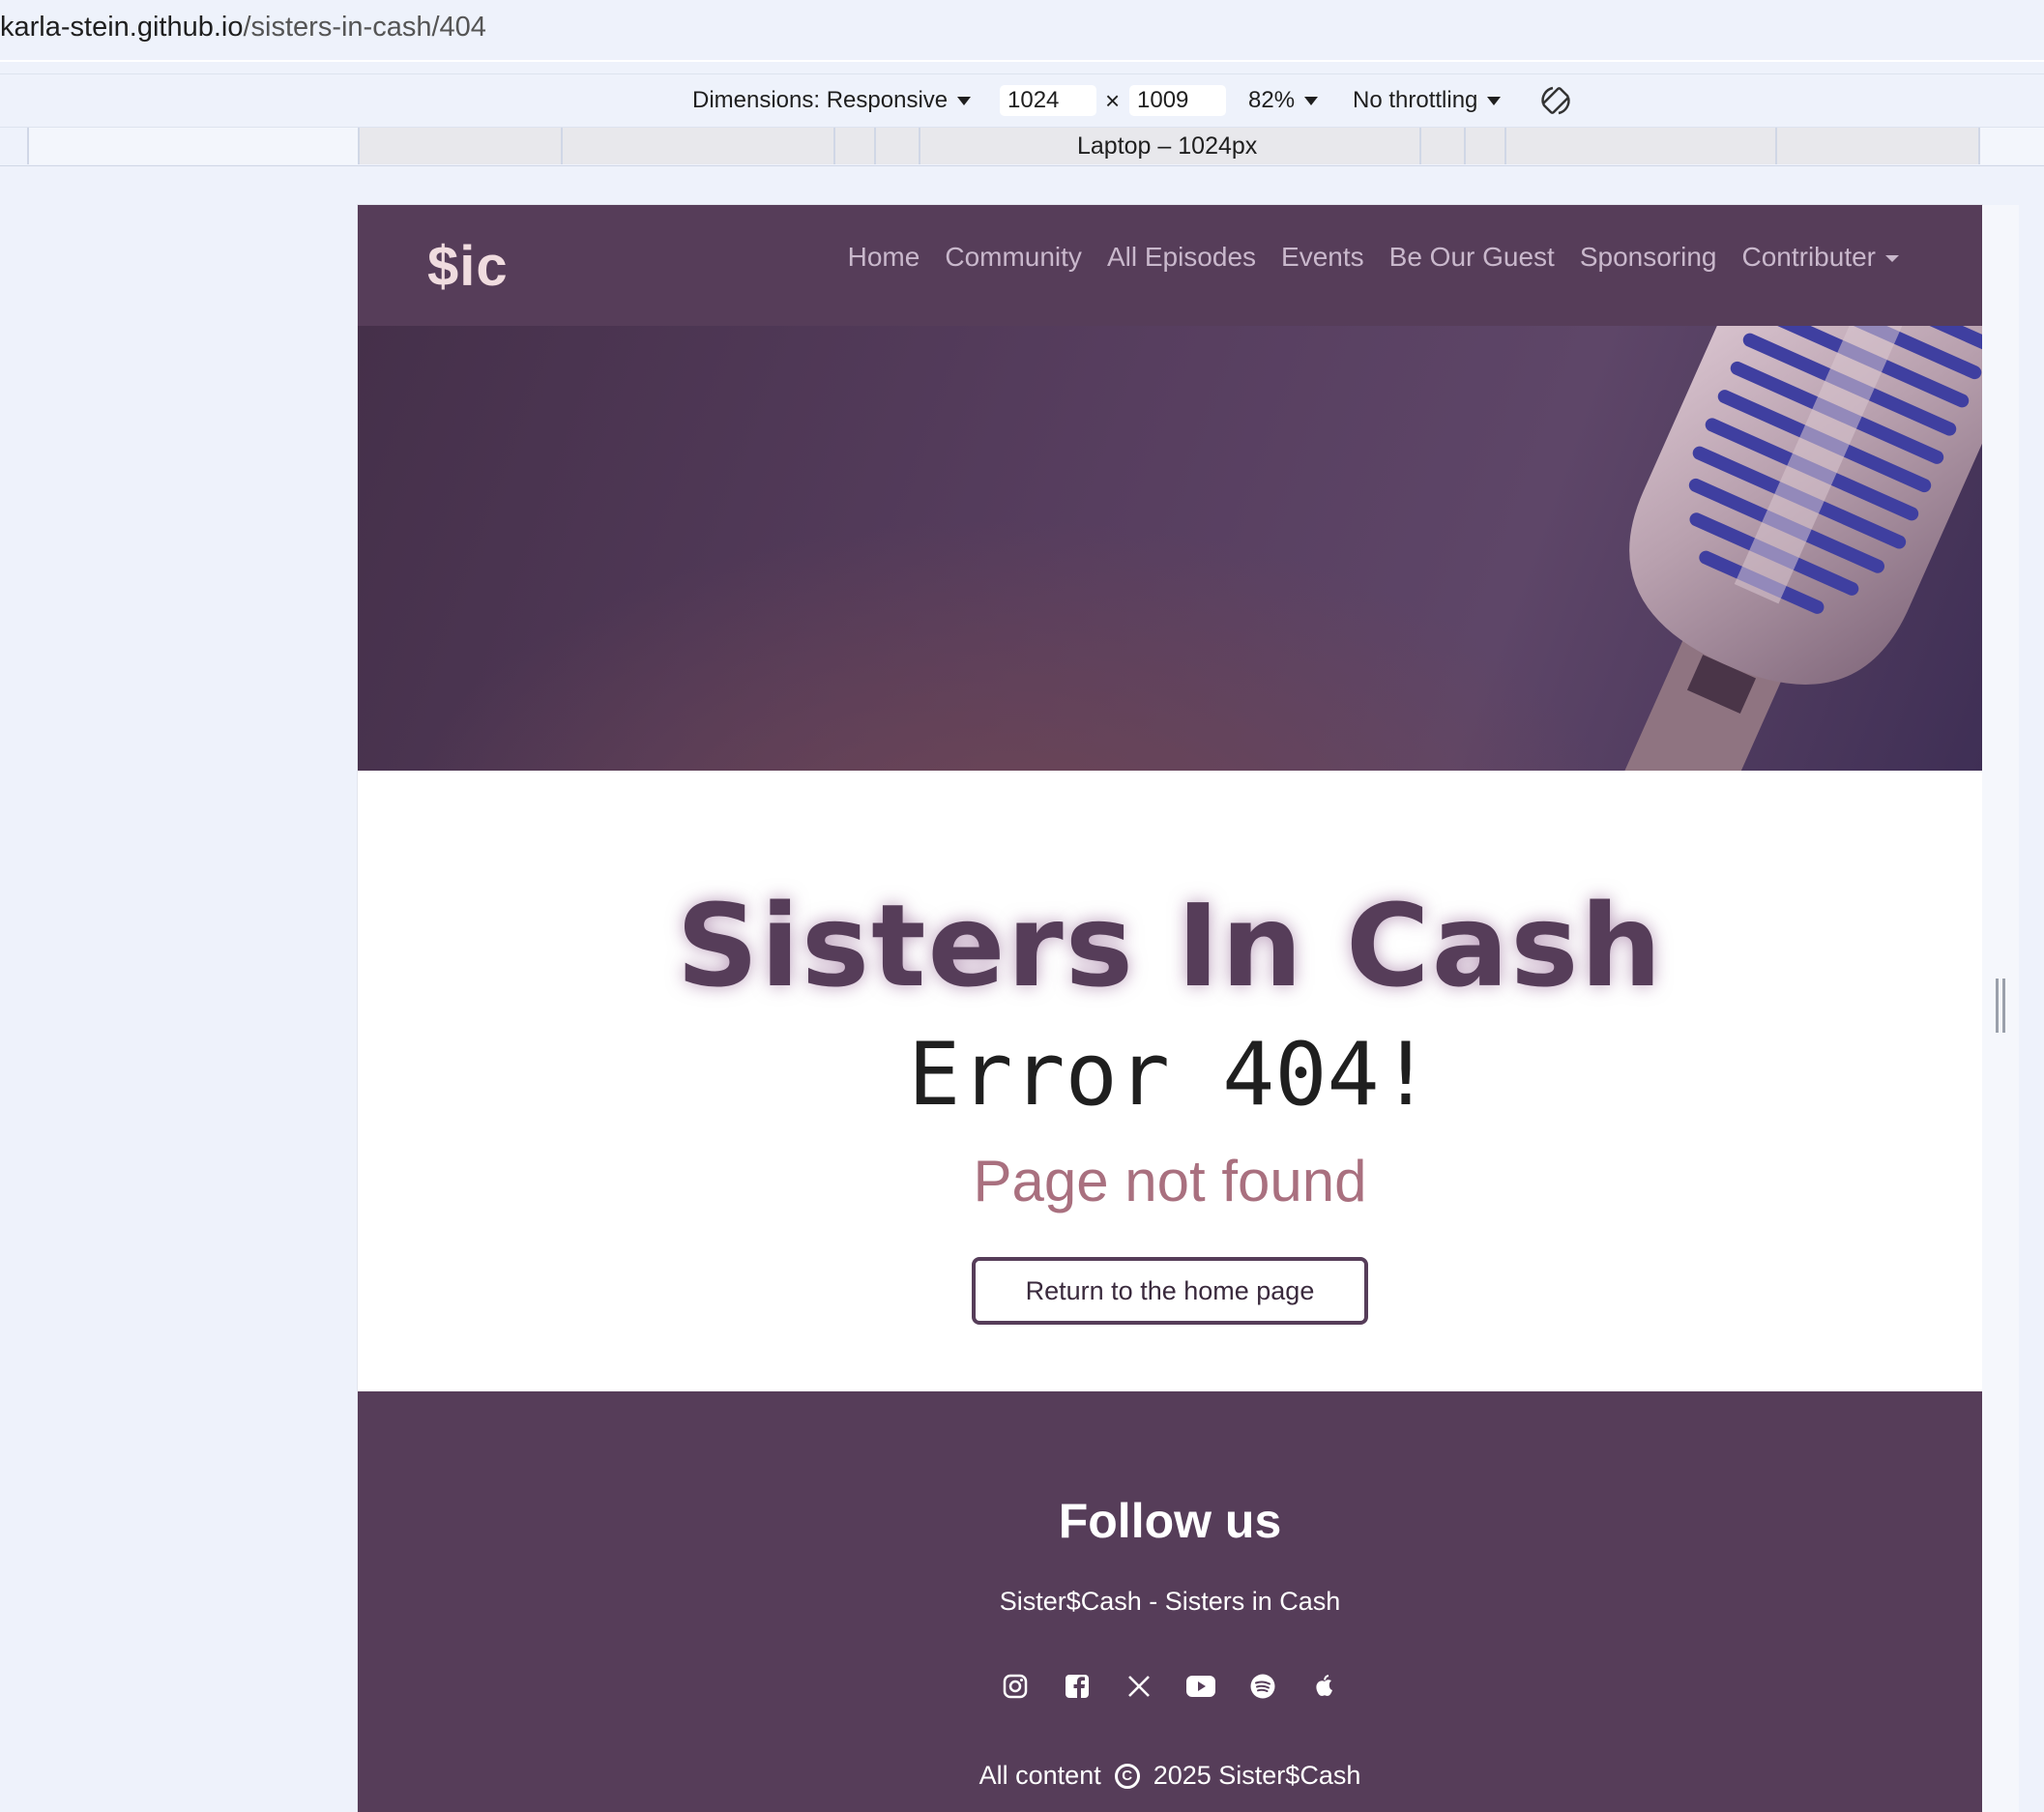 This screenshot has width=2044, height=1812. Describe the element at coordinates (364, 28) in the screenshot. I see `url-path: /sisters-in-cash/404` at that location.